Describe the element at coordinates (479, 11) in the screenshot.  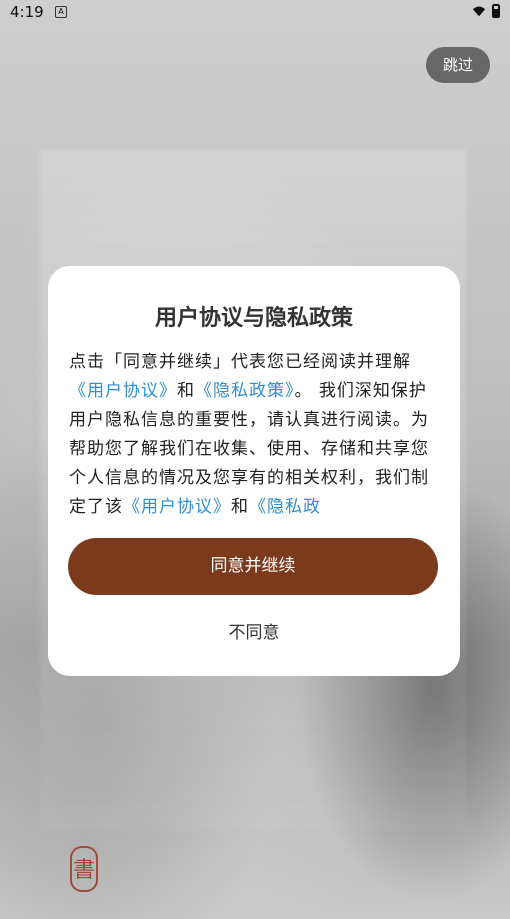
I see `wifi-icon` at that location.